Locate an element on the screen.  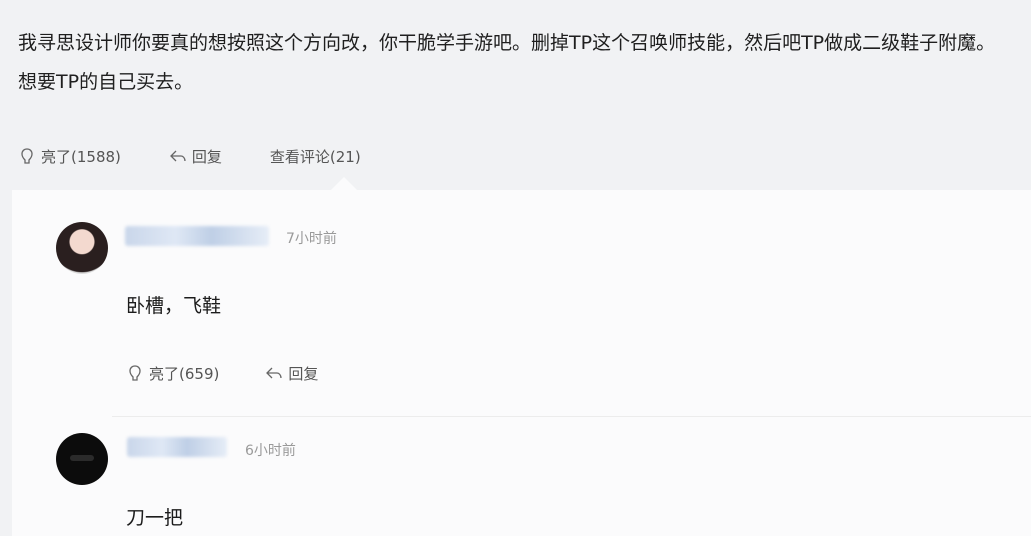
like-label: 亮了(1588) is located at coordinates (81, 156).